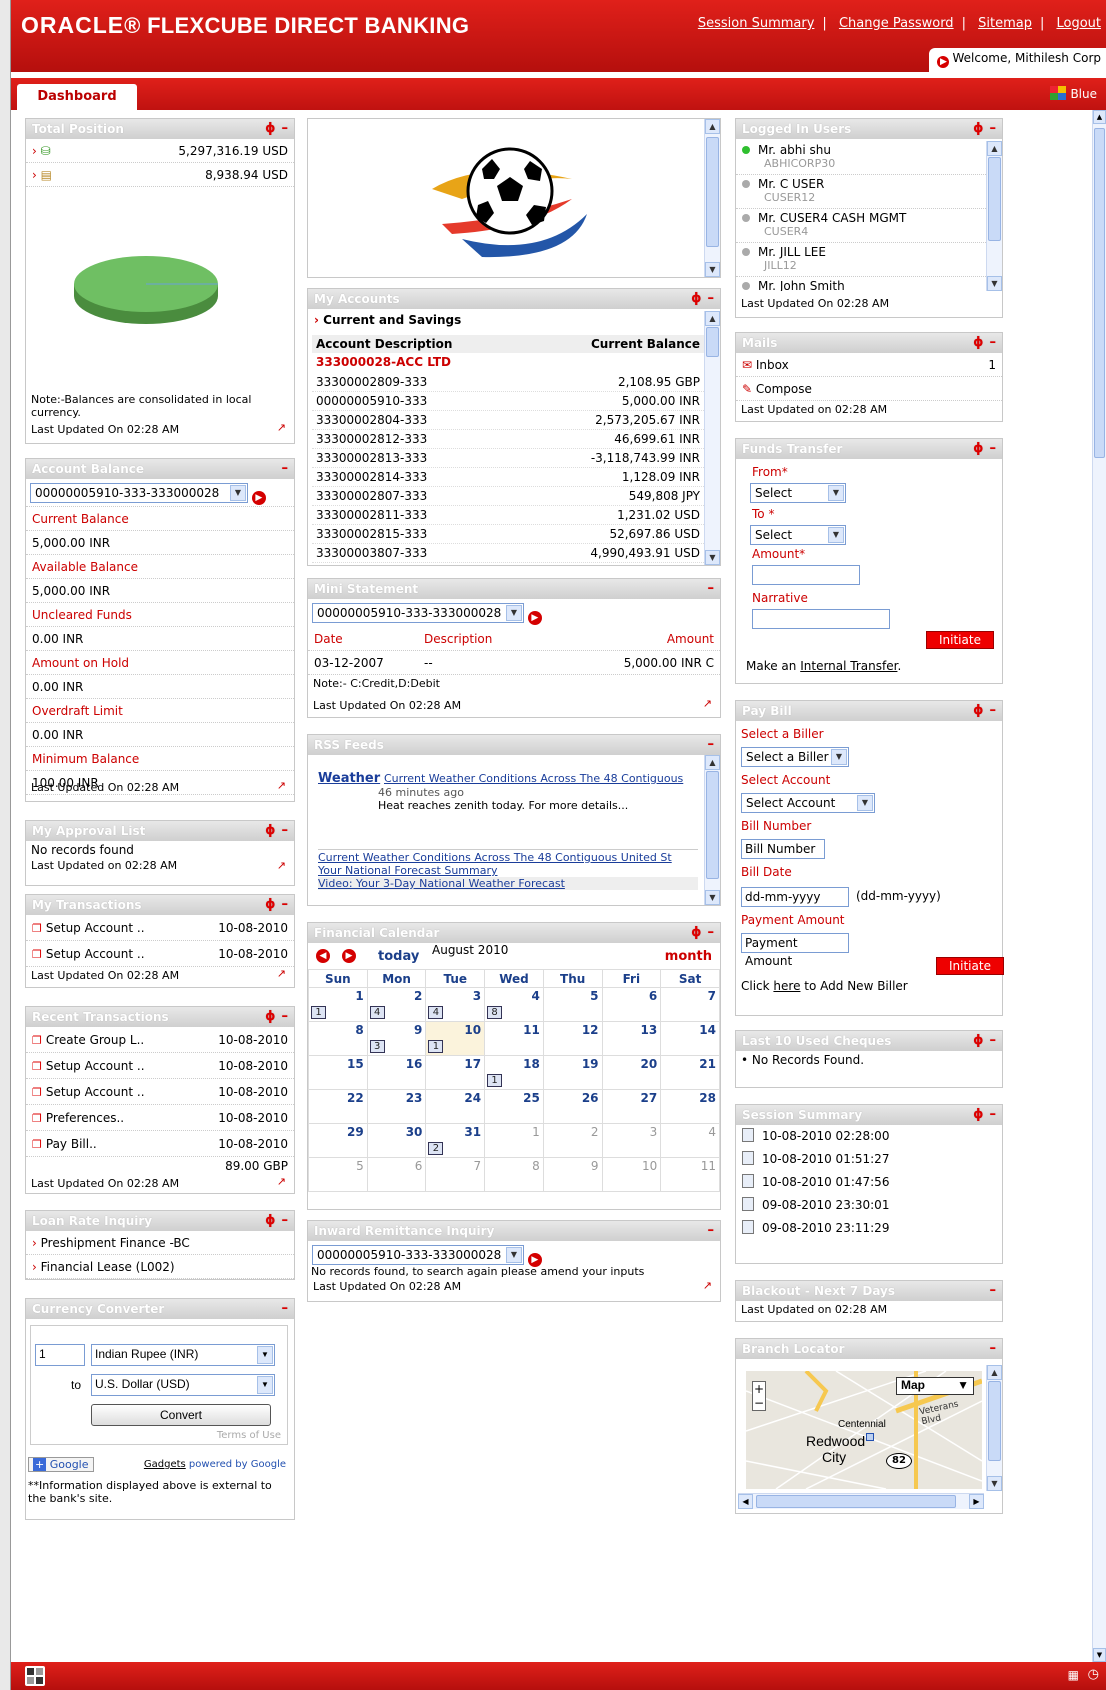 Image resolution: width=1106 pixels, height=1690 pixels. What do you see at coordinates (139, 493) in the screenshot?
I see `account-select: 00000005910-333-333000028 ▼` at bounding box center [139, 493].